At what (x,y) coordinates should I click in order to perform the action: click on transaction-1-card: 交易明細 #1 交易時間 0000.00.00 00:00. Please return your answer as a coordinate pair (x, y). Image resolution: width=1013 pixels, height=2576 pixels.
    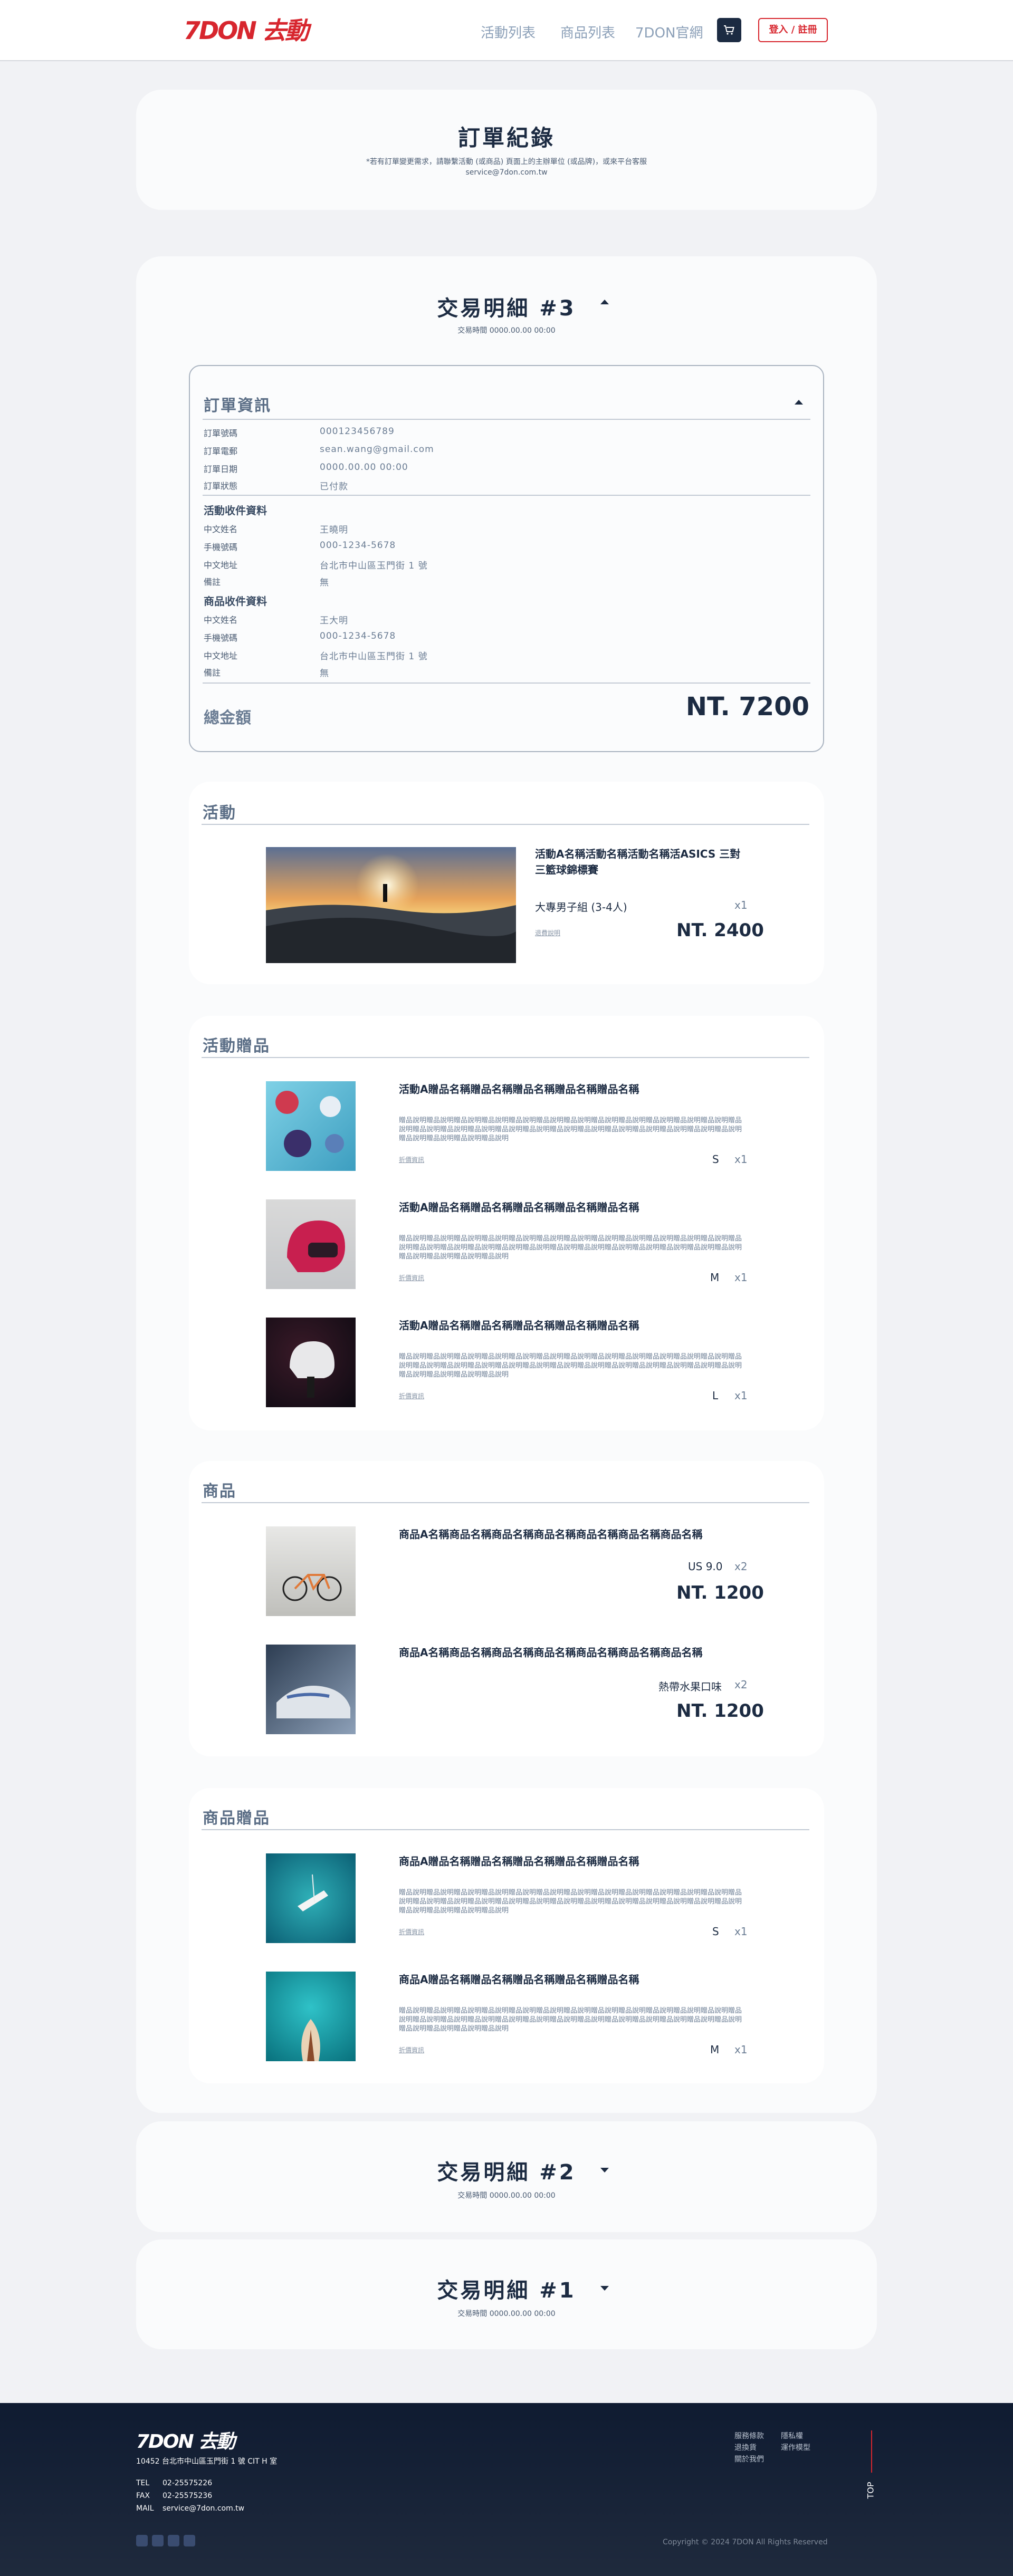
    Looking at the image, I should click on (506, 2294).